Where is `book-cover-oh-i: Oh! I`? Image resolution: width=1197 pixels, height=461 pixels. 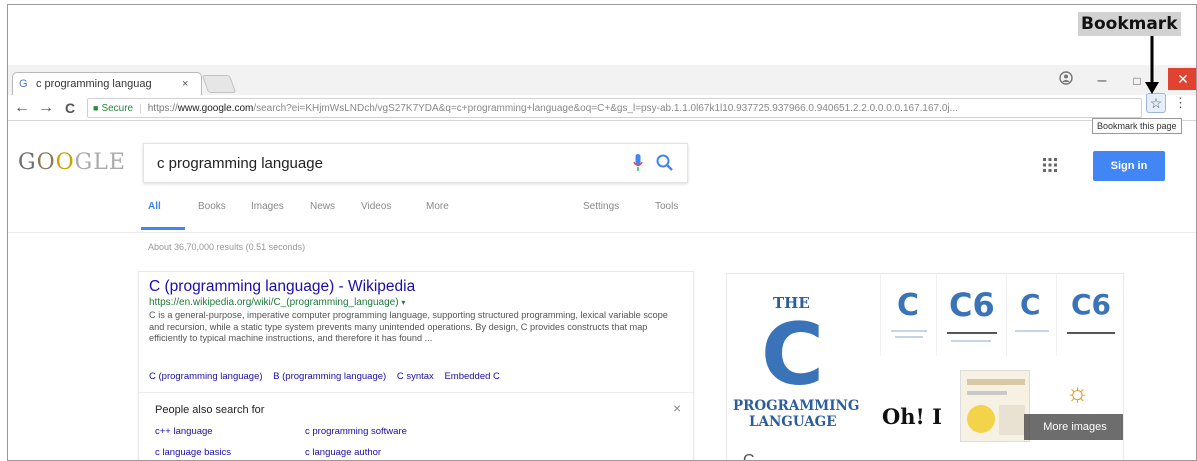 book-cover-oh-i: Oh! I is located at coordinates (920, 417).